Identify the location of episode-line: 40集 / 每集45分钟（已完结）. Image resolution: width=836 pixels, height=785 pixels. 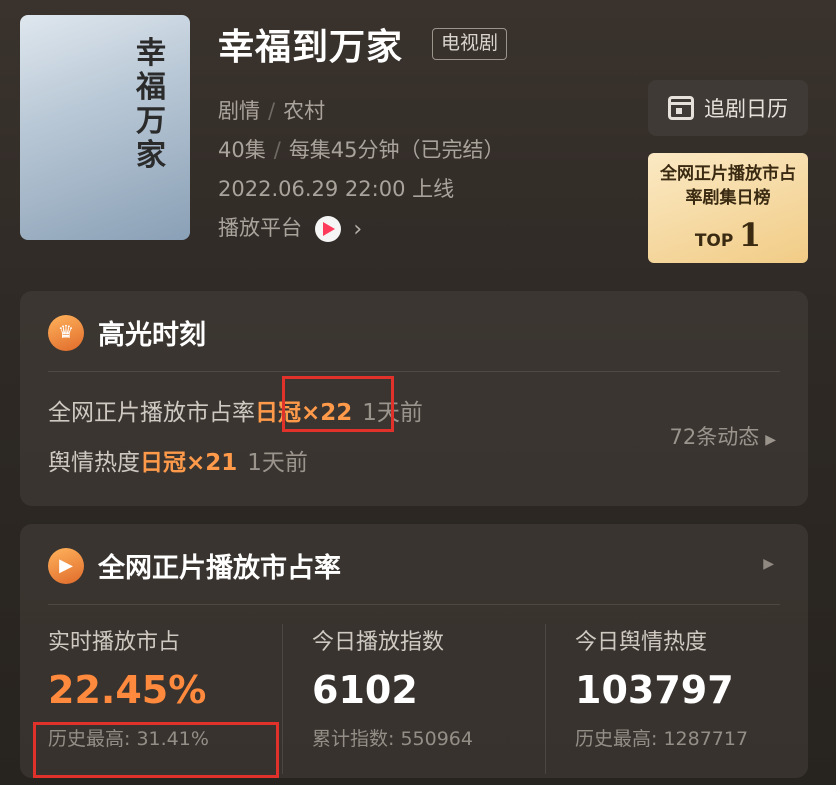
(361, 149).